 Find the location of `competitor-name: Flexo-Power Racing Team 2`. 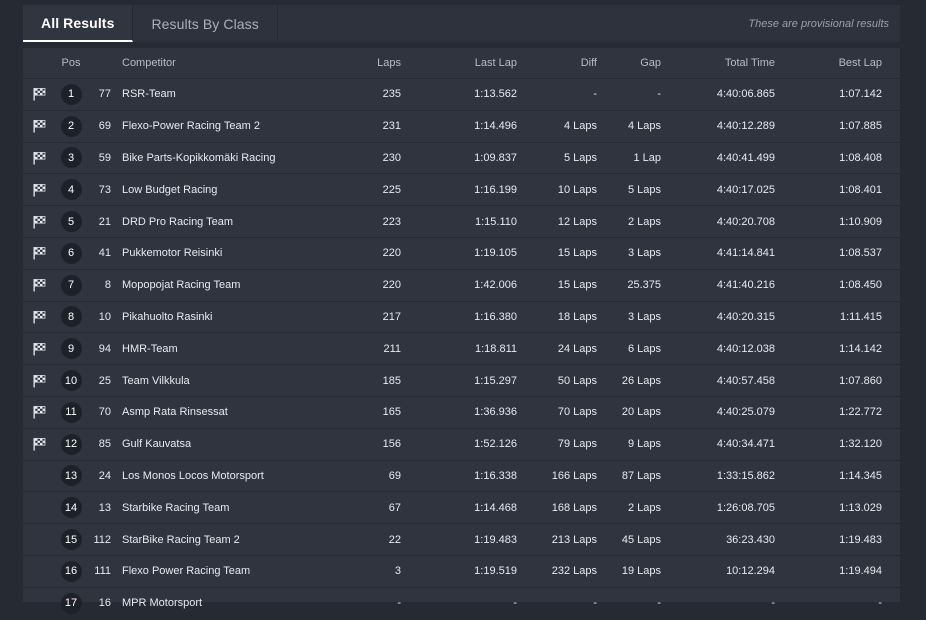

competitor-name: Flexo-Power Racing Team 2 is located at coordinates (191, 126).